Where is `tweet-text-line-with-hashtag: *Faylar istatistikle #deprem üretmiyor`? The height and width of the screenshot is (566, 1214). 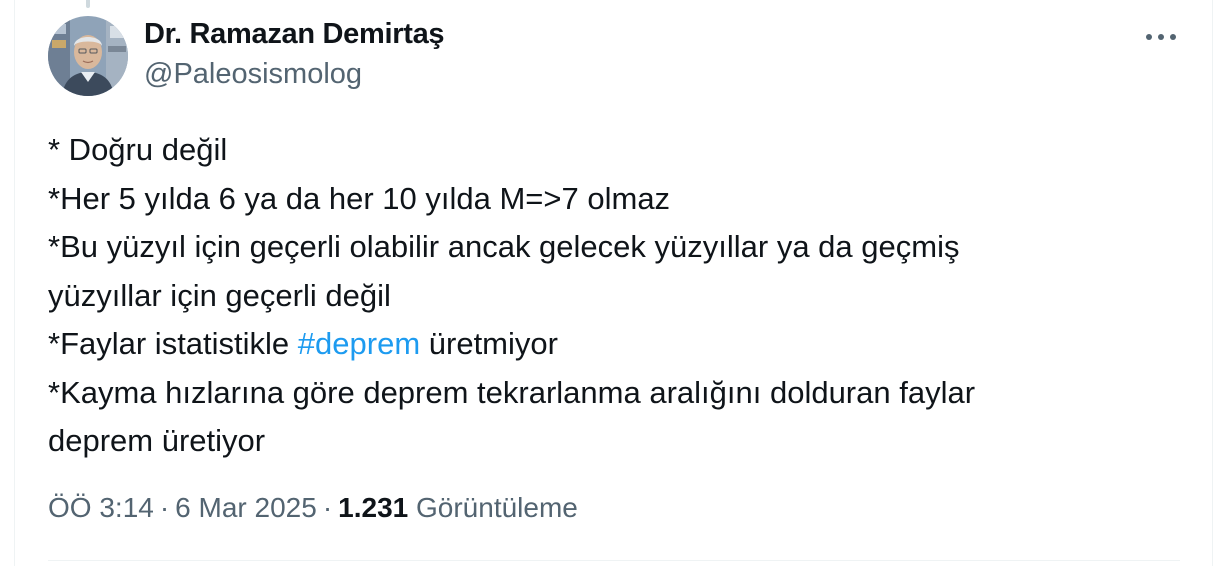 tweet-text-line-with-hashtag: *Faylar istatistikle #deprem üretmiyor is located at coordinates (613, 344).